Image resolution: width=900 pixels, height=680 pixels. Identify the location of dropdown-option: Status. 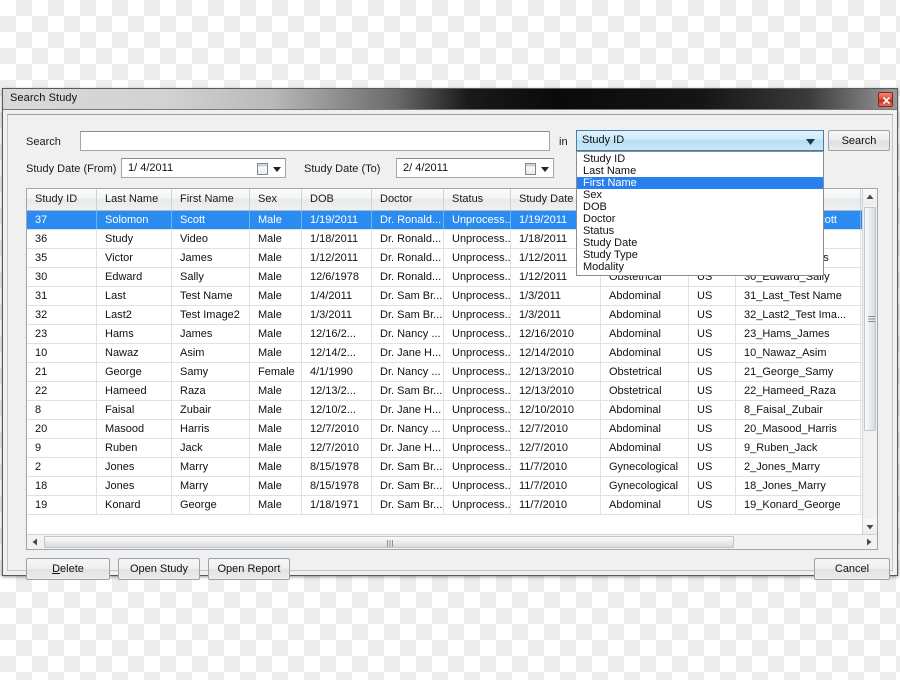
(700, 231).